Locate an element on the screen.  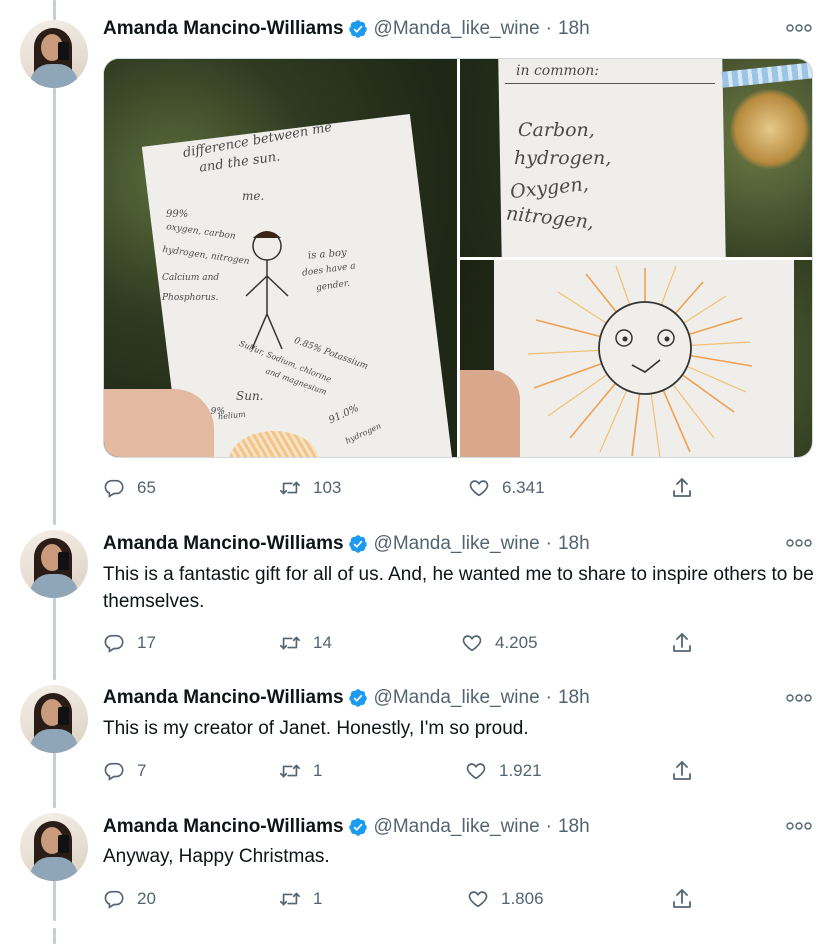
like-count: 1.806 is located at coordinates (522, 898).